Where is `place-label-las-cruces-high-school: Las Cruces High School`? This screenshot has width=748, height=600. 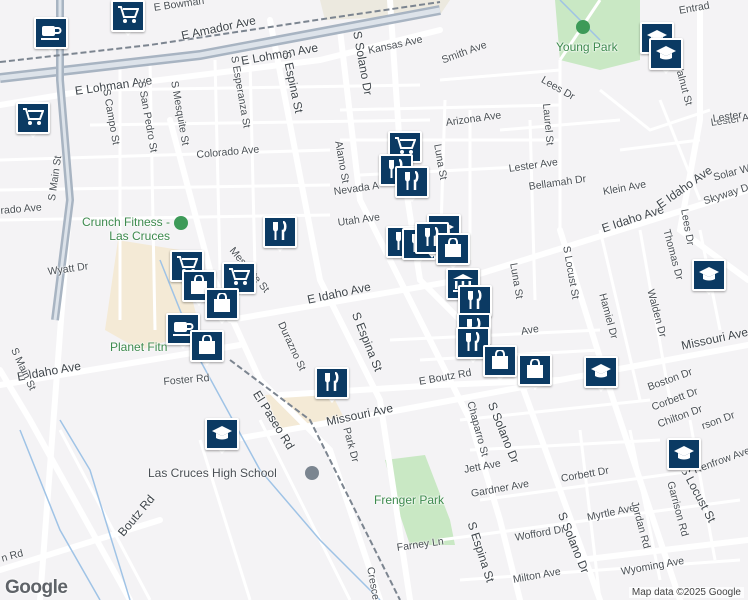
place-label-las-cruces-high-school: Las Cruces High School is located at coordinates (212, 473).